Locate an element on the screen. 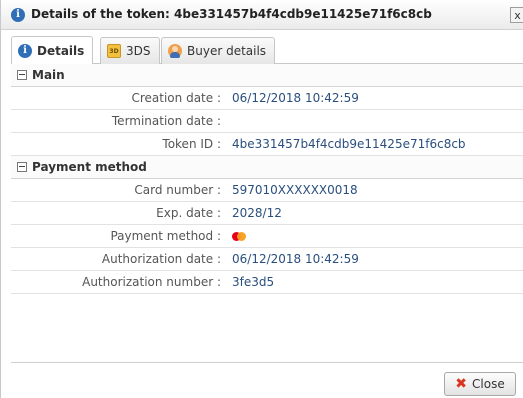 The width and height of the screenshot is (523, 398). row-creation-date: Creation date : 06/12/2018 10:42:59 is located at coordinates (267, 98).